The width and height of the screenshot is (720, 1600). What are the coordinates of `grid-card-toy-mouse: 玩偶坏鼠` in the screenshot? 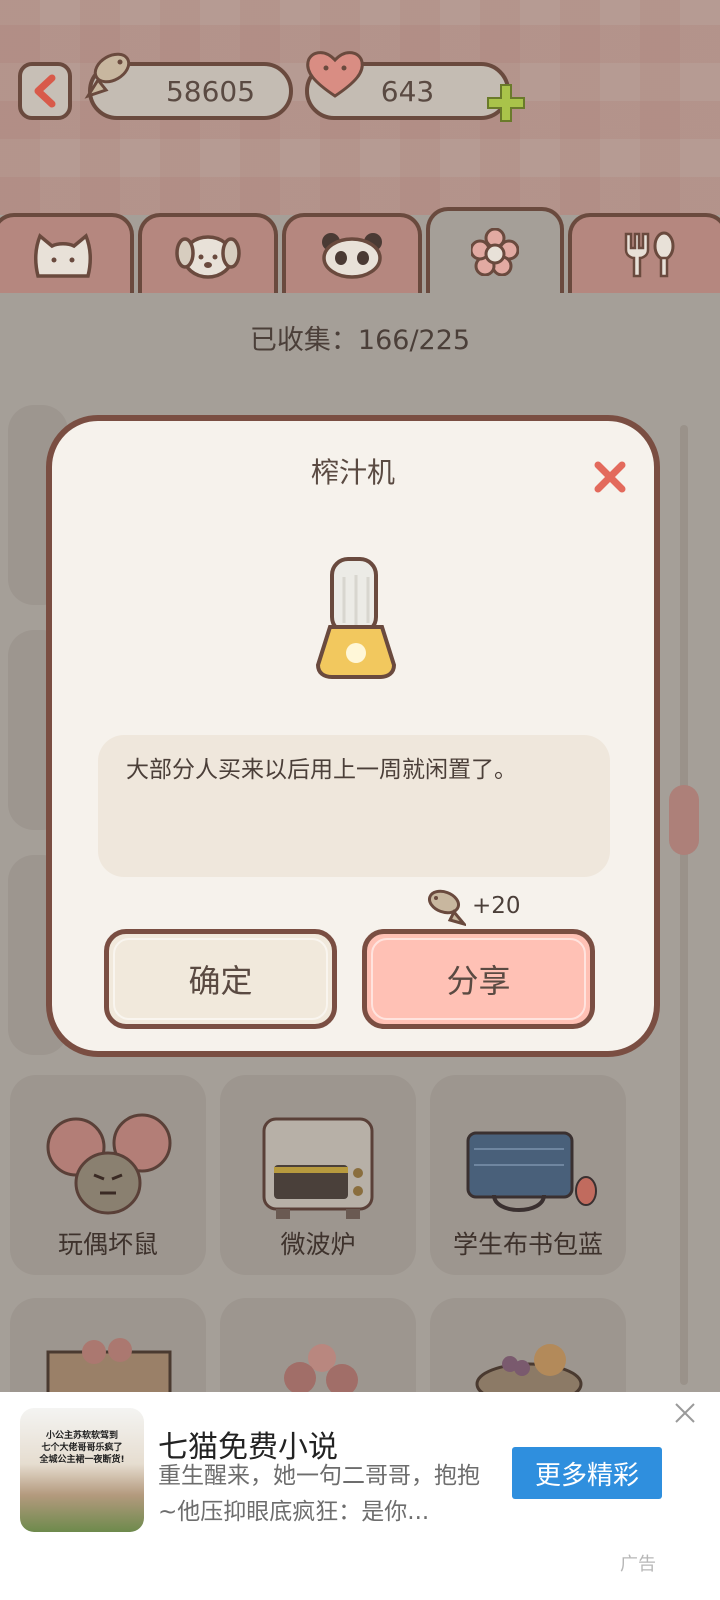 It's located at (108, 1175).